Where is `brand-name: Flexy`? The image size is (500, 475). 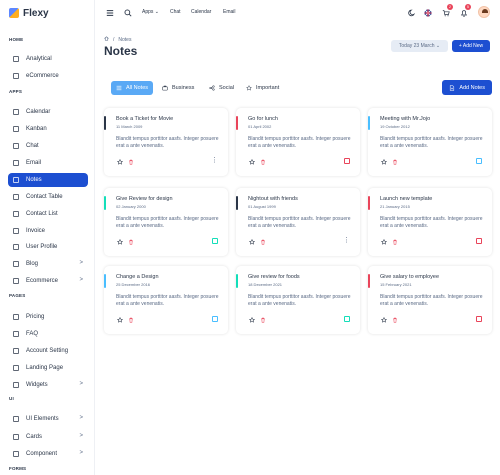 brand-name: Flexy is located at coordinates (36, 13).